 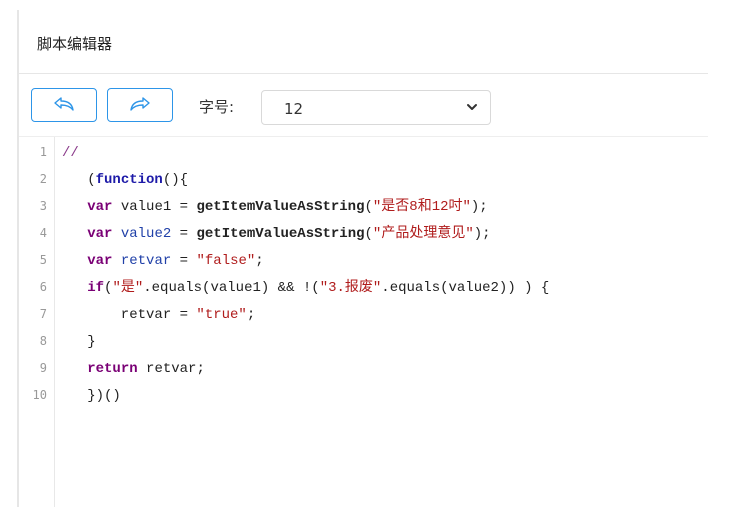 What do you see at coordinates (363, 37) in the screenshot?
I see `title-bar: 脚本编辑器` at bounding box center [363, 37].